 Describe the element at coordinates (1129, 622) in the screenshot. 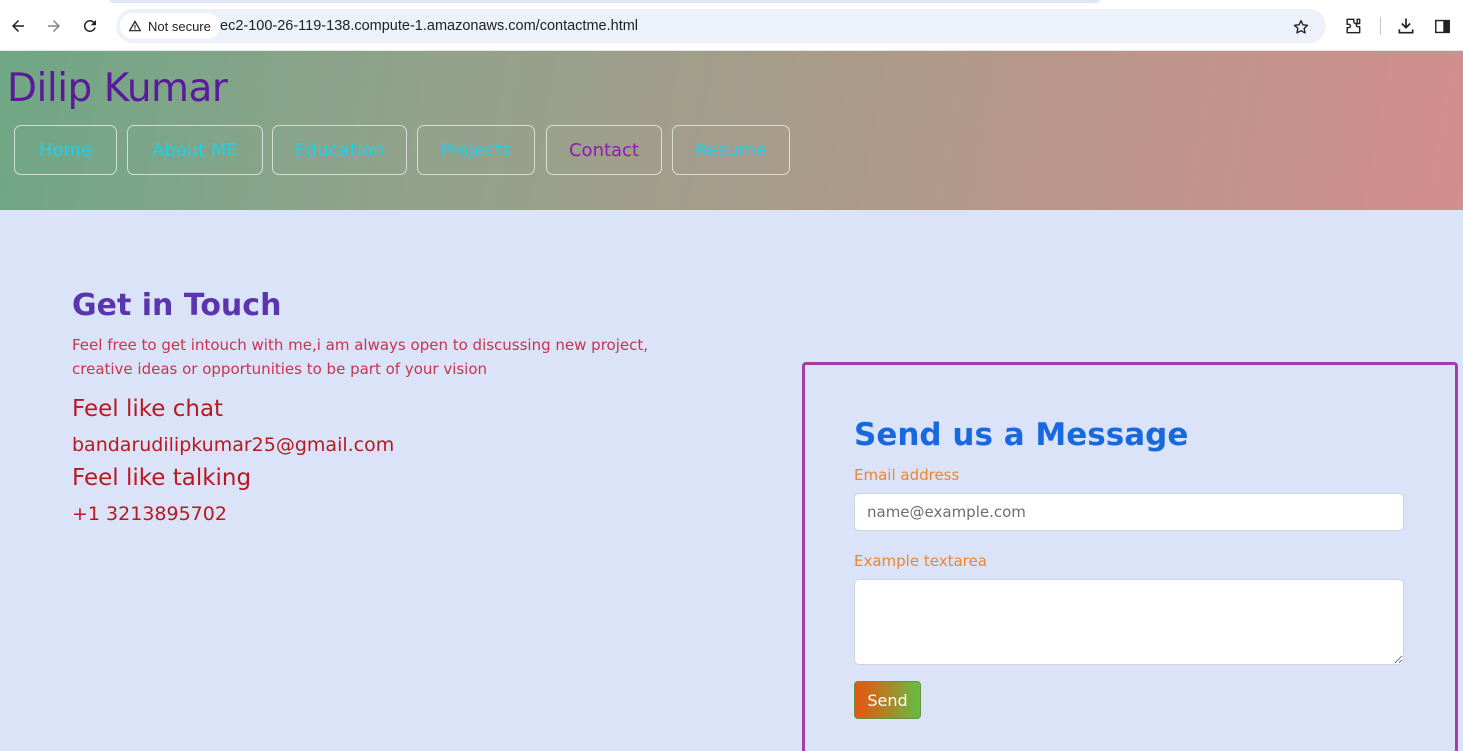

I see `message-textarea` at that location.